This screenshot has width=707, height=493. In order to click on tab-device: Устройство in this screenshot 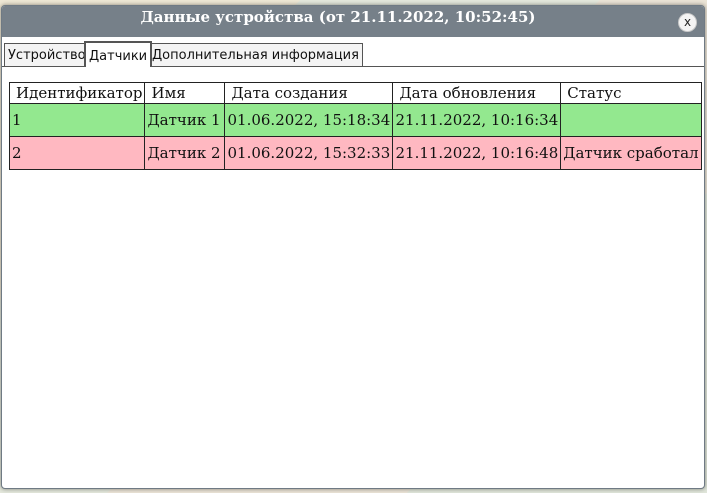, I will do `click(47, 54)`.